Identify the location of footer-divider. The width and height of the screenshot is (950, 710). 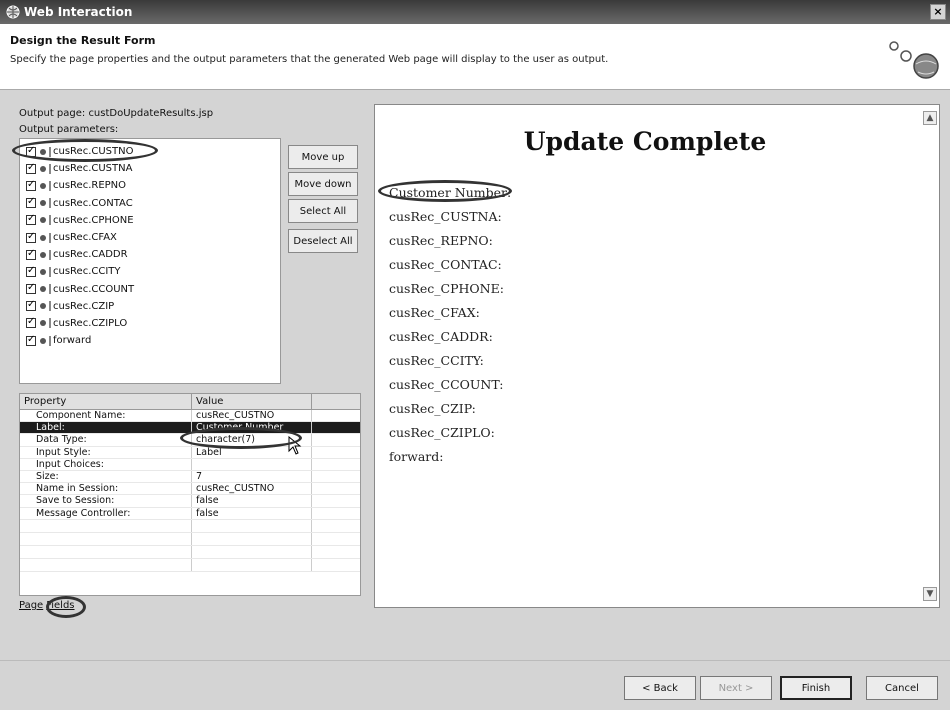
(475, 660).